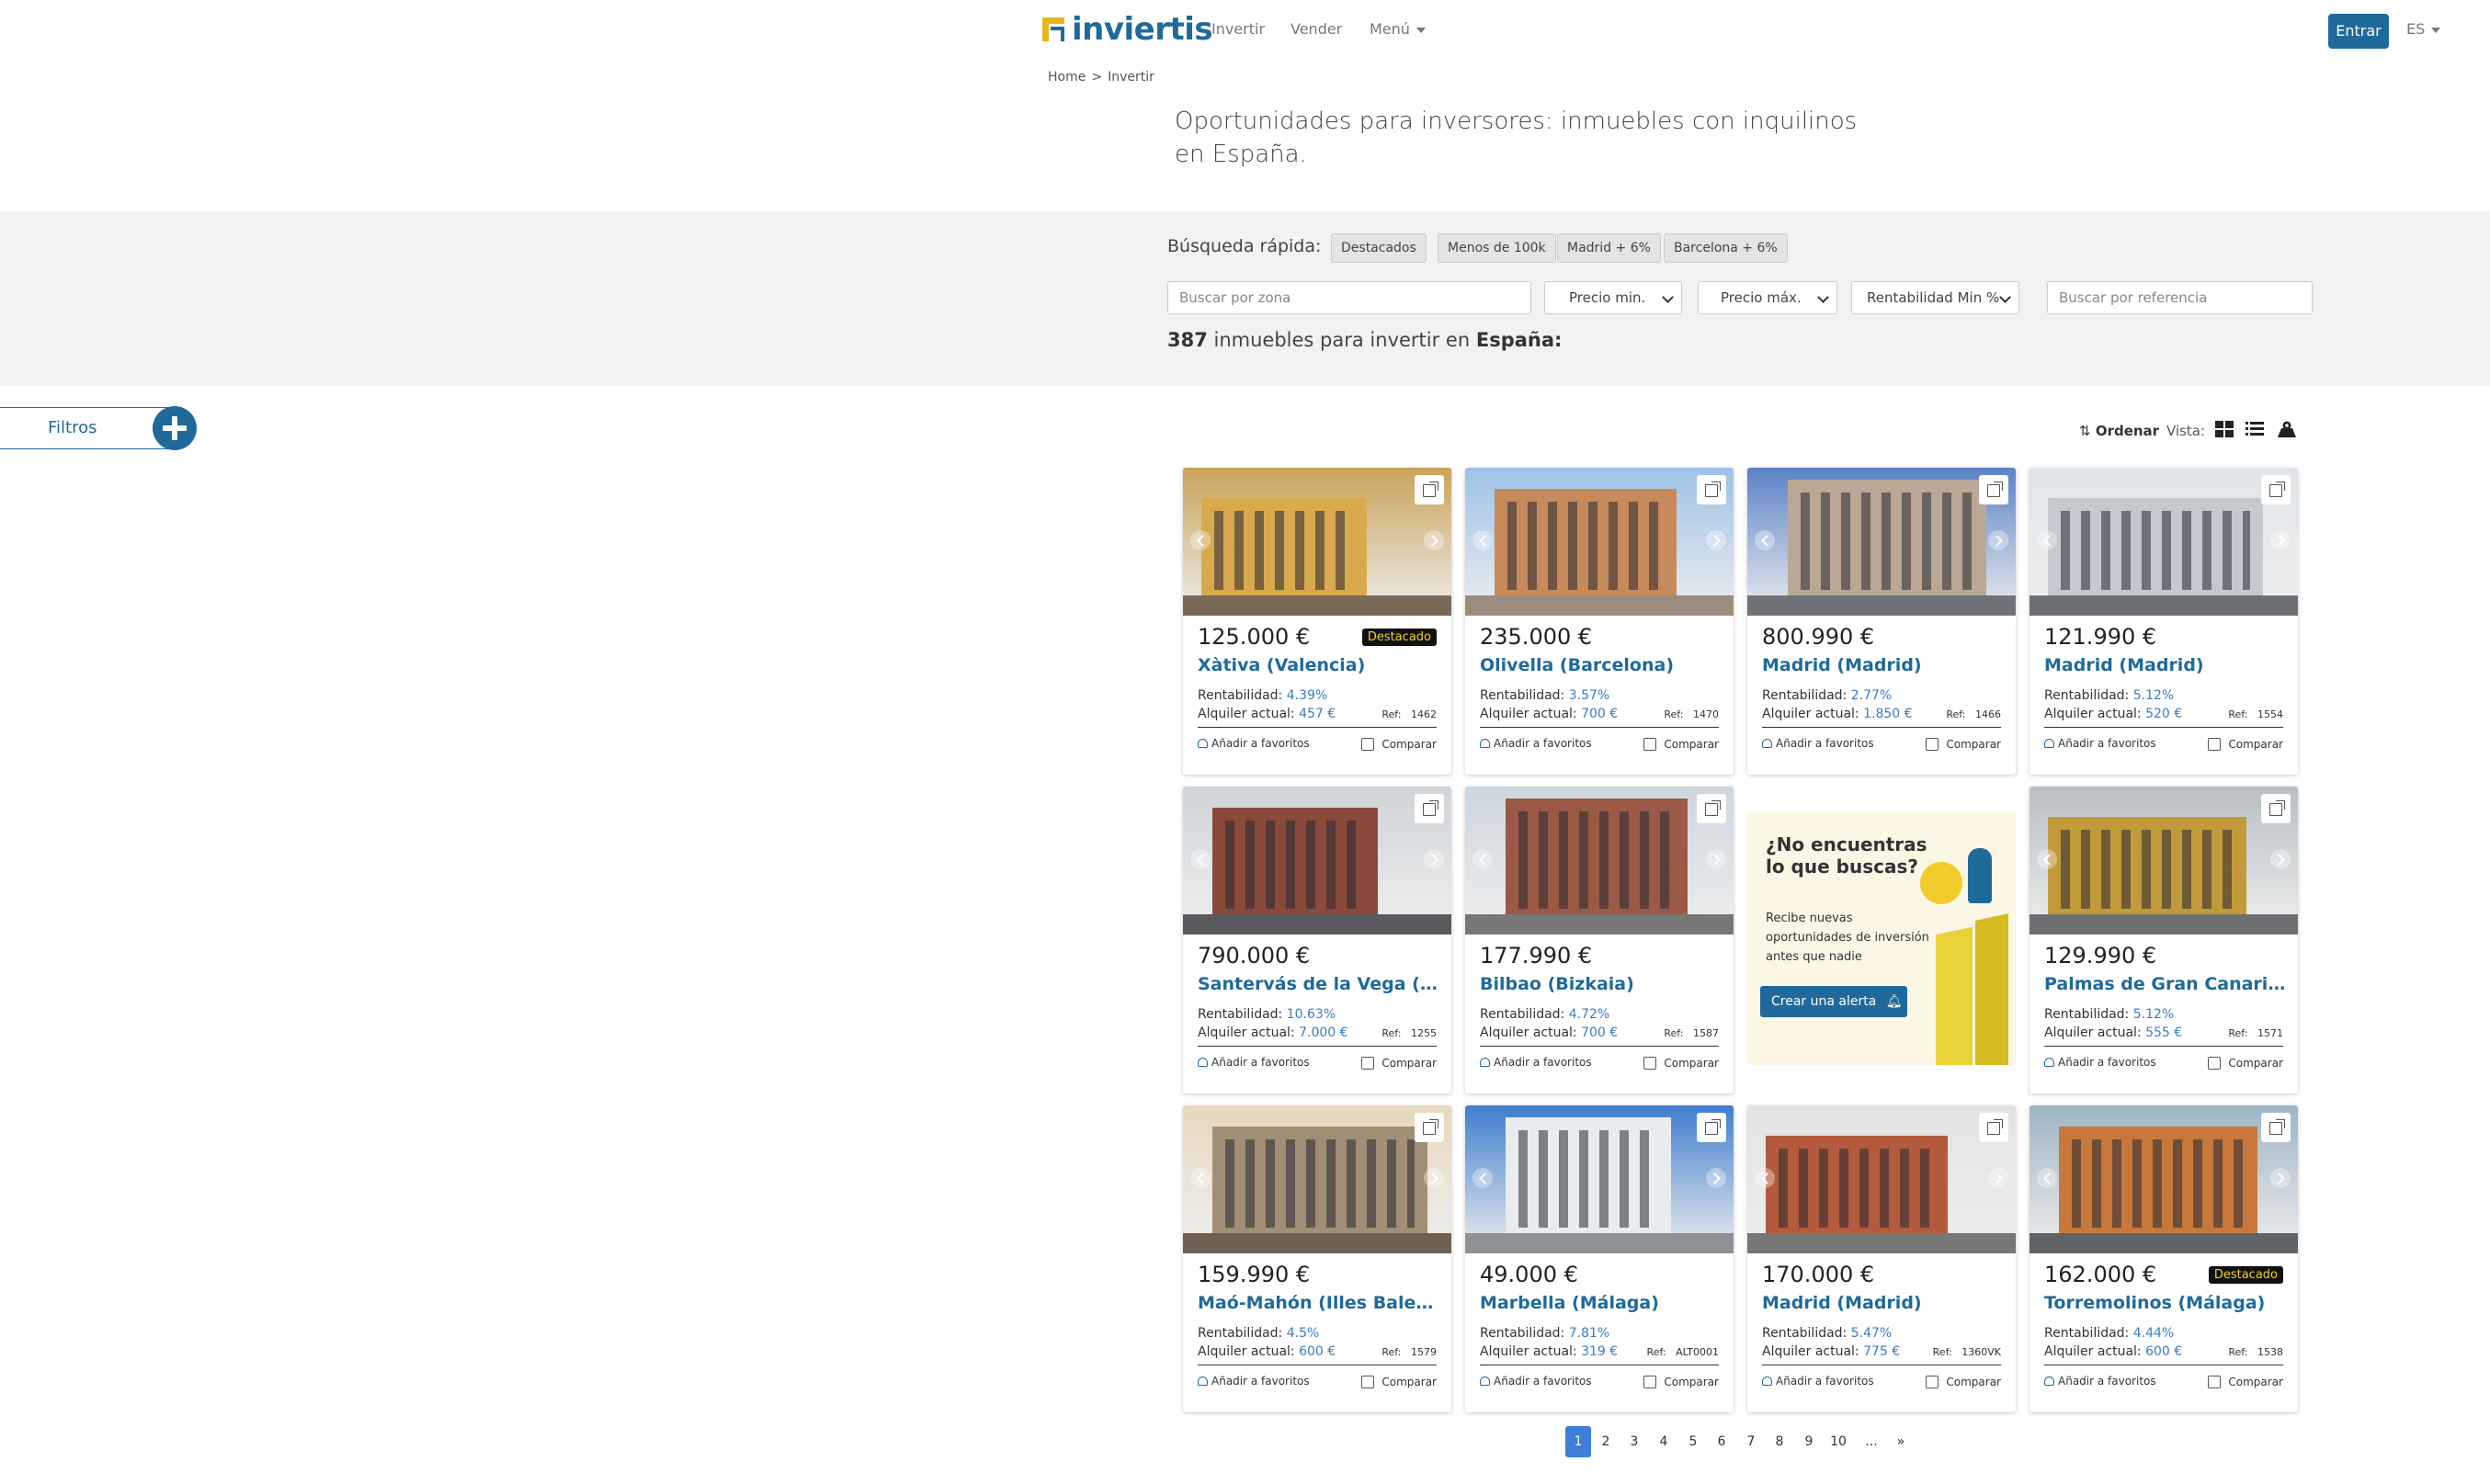 The height and width of the screenshot is (1484, 2490). Describe the element at coordinates (1316, 29) in the screenshot. I see `nav-vender: Vender` at that location.